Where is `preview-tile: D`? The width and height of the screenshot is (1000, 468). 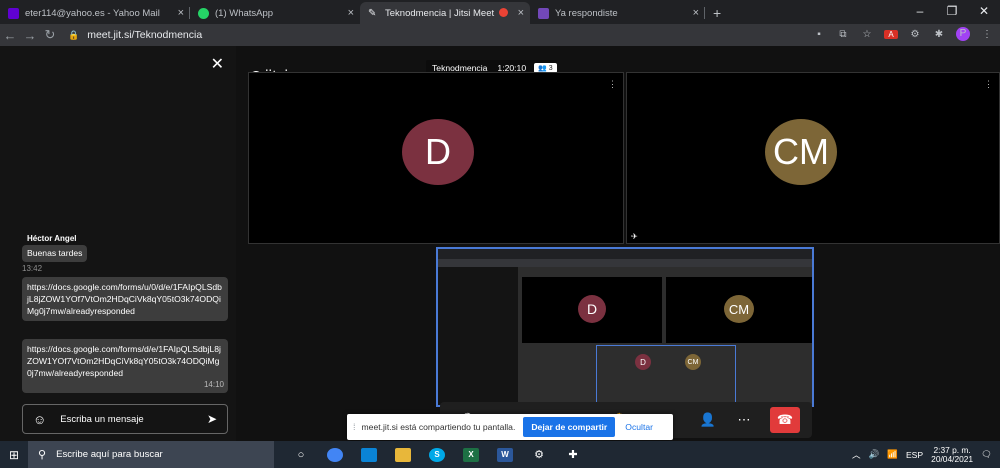 preview-tile: D is located at coordinates (592, 310).